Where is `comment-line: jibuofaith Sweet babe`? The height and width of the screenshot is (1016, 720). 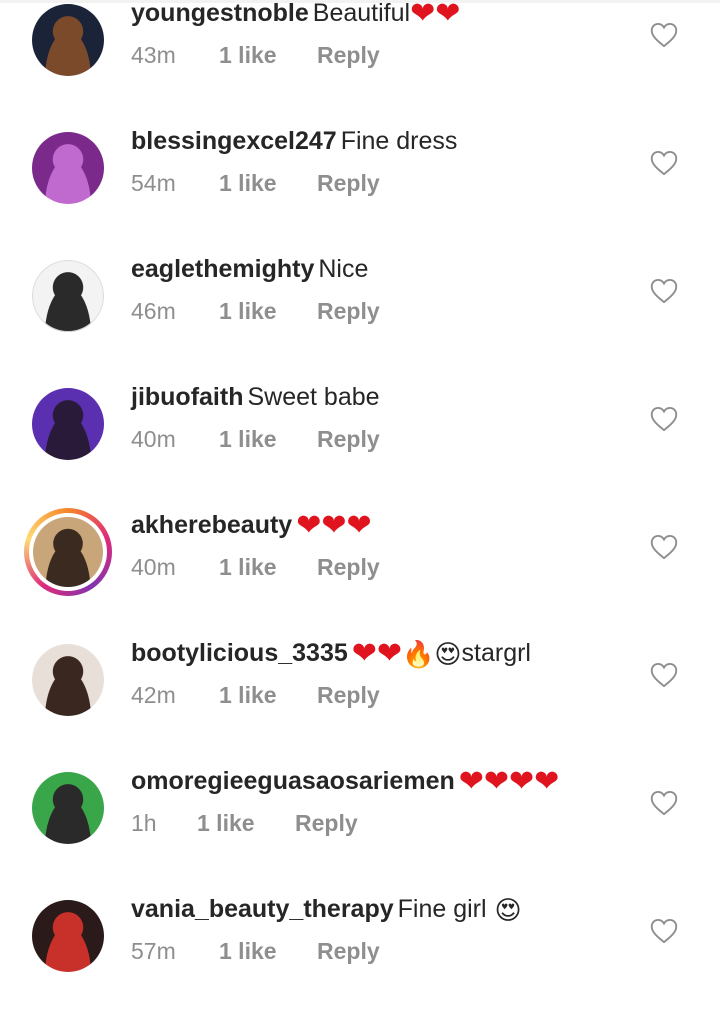 comment-line: jibuofaith Sweet babe is located at coordinates (381, 397).